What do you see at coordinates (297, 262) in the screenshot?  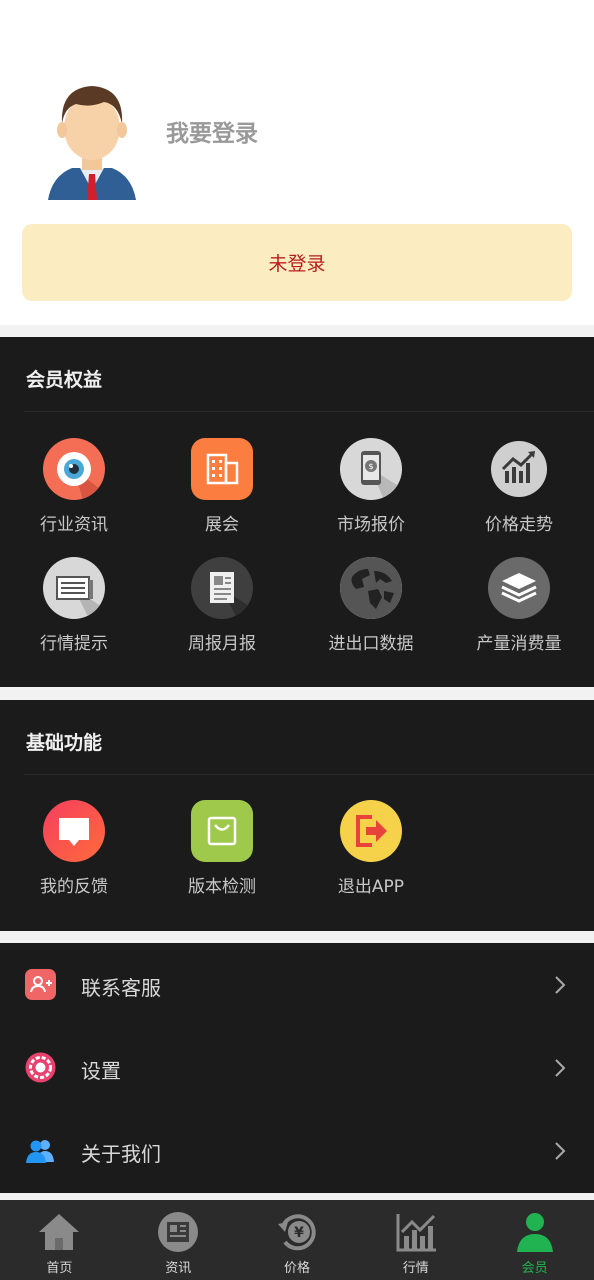 I see `login-status-banner: 未登录` at bounding box center [297, 262].